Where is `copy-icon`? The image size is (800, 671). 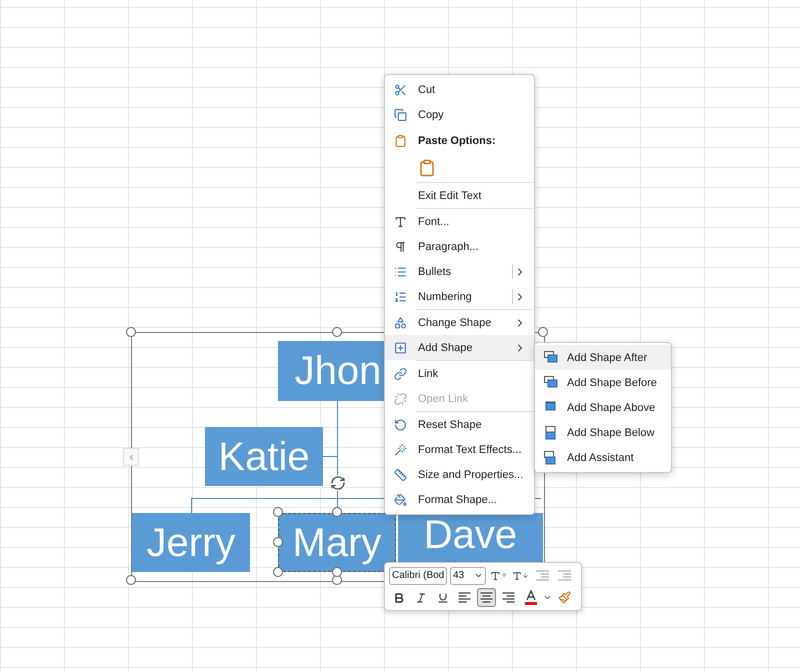
copy-icon is located at coordinates (400, 114).